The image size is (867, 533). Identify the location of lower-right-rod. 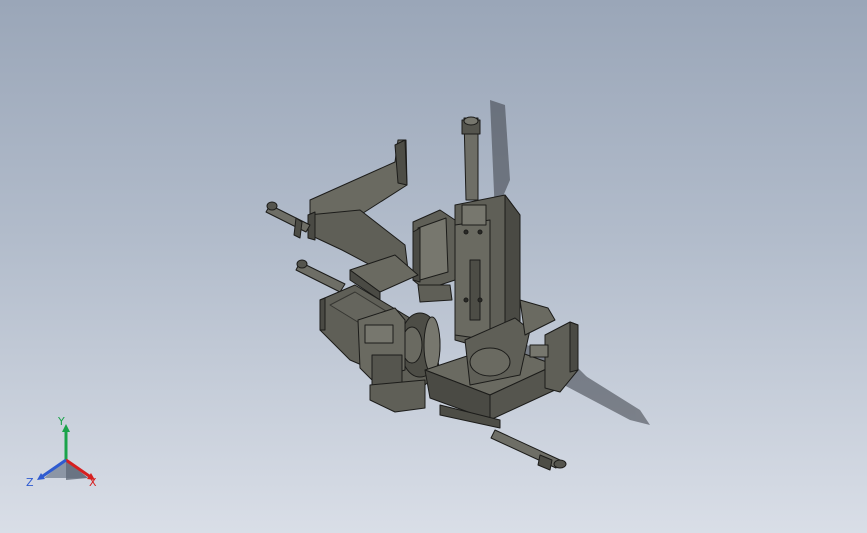
(528, 450).